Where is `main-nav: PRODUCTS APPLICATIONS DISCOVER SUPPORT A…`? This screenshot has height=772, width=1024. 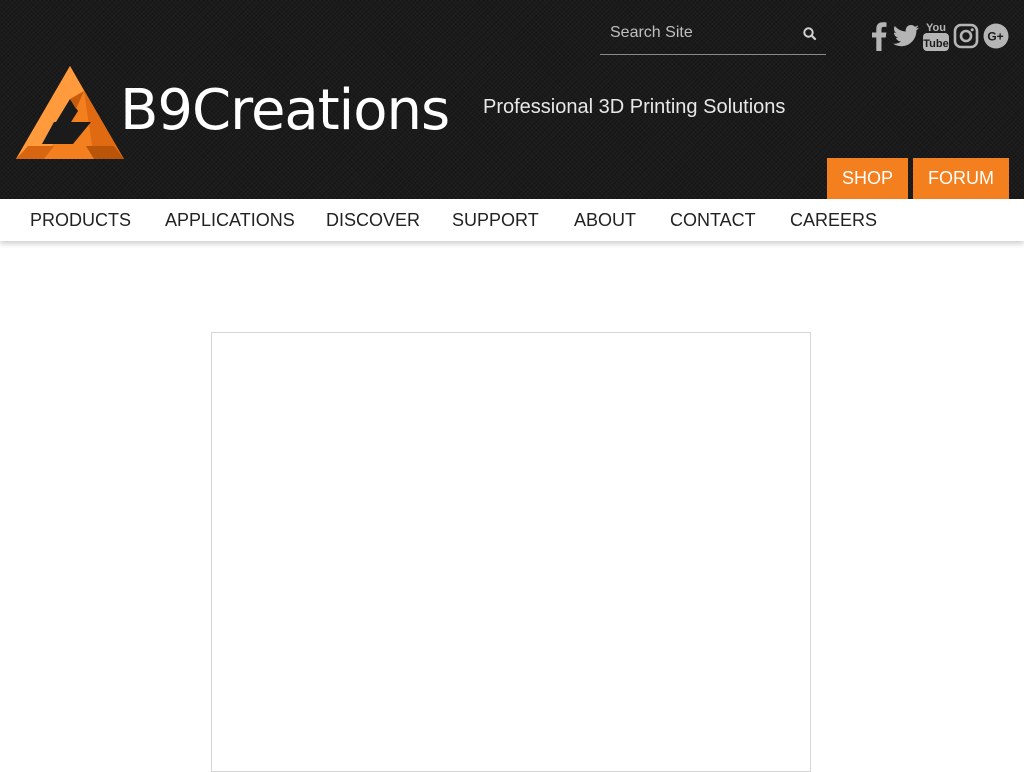 main-nav: PRODUCTS APPLICATIONS DISCOVER SUPPORT A… is located at coordinates (512, 220).